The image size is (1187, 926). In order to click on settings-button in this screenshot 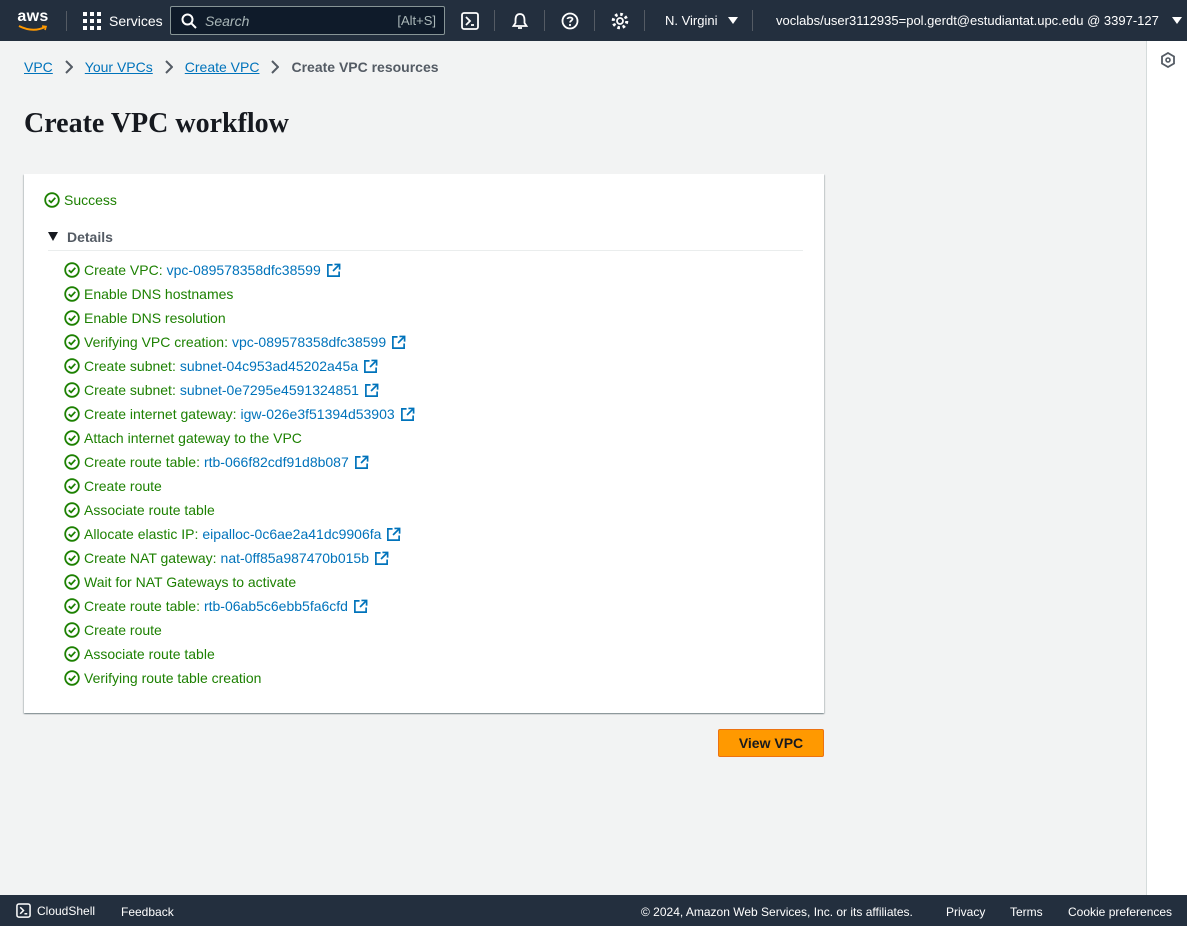, I will do `click(620, 20)`.